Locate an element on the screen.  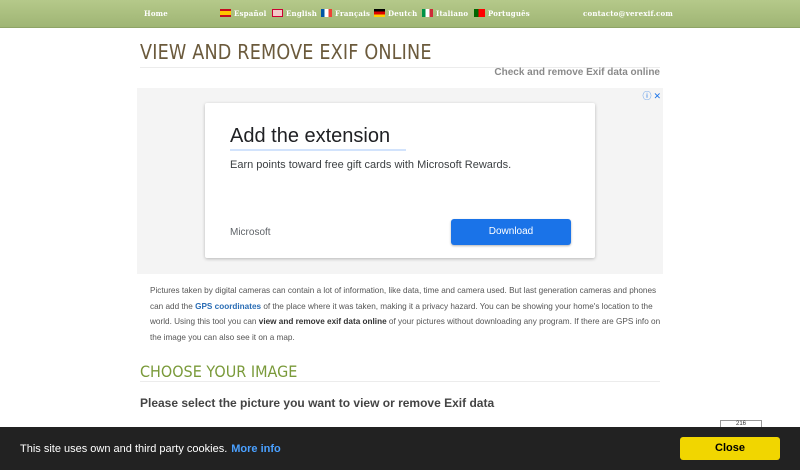
flag-fr-icon is located at coordinates (326, 13).